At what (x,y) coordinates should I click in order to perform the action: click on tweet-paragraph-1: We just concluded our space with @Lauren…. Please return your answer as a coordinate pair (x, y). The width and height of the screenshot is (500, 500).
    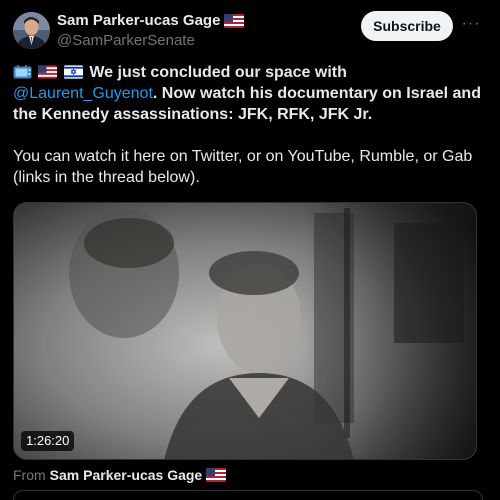
    Looking at the image, I should click on (248, 93).